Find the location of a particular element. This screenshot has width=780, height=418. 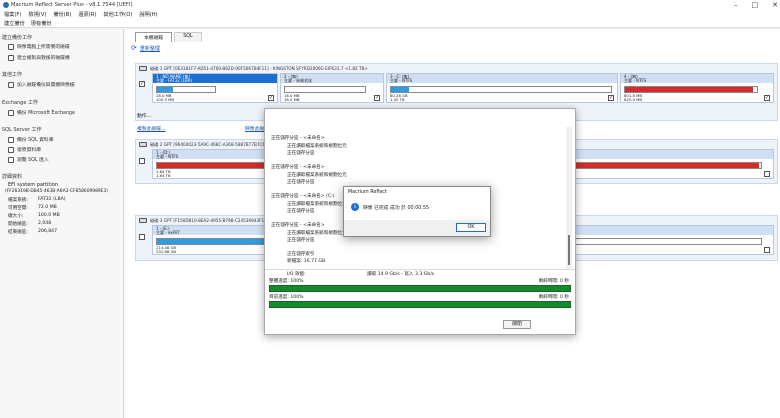

menu-backup: 備份(B) is located at coordinates (62, 14).